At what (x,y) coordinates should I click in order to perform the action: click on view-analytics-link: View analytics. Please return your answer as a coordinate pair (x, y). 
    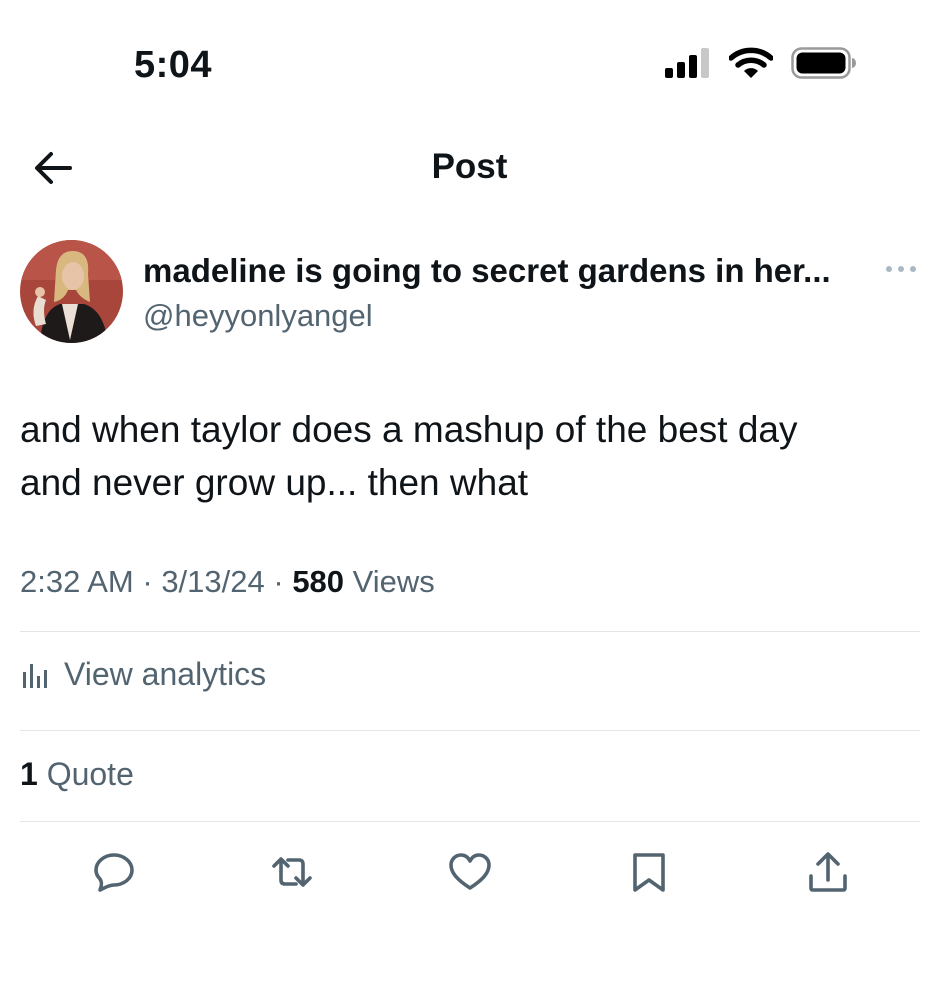
    Looking at the image, I should click on (143, 674).